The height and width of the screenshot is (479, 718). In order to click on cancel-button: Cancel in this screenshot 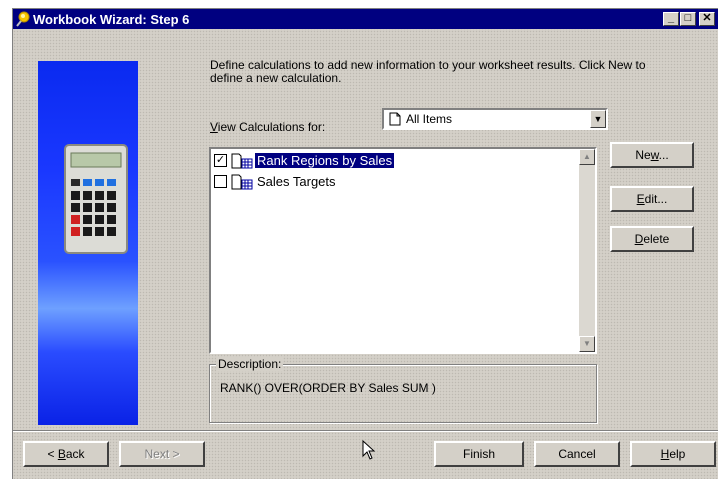, I will do `click(577, 454)`.